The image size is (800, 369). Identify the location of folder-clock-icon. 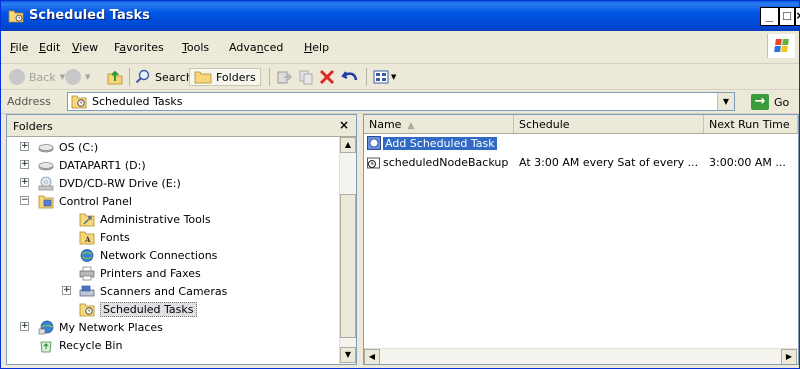
(16, 16).